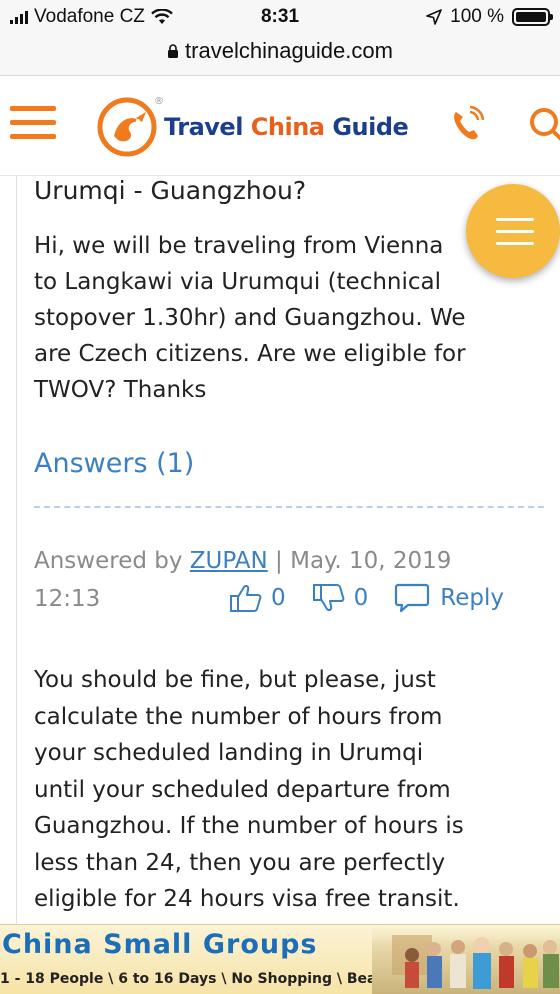 Image resolution: width=560 pixels, height=994 pixels. I want to click on location-arrow-icon, so click(434, 17).